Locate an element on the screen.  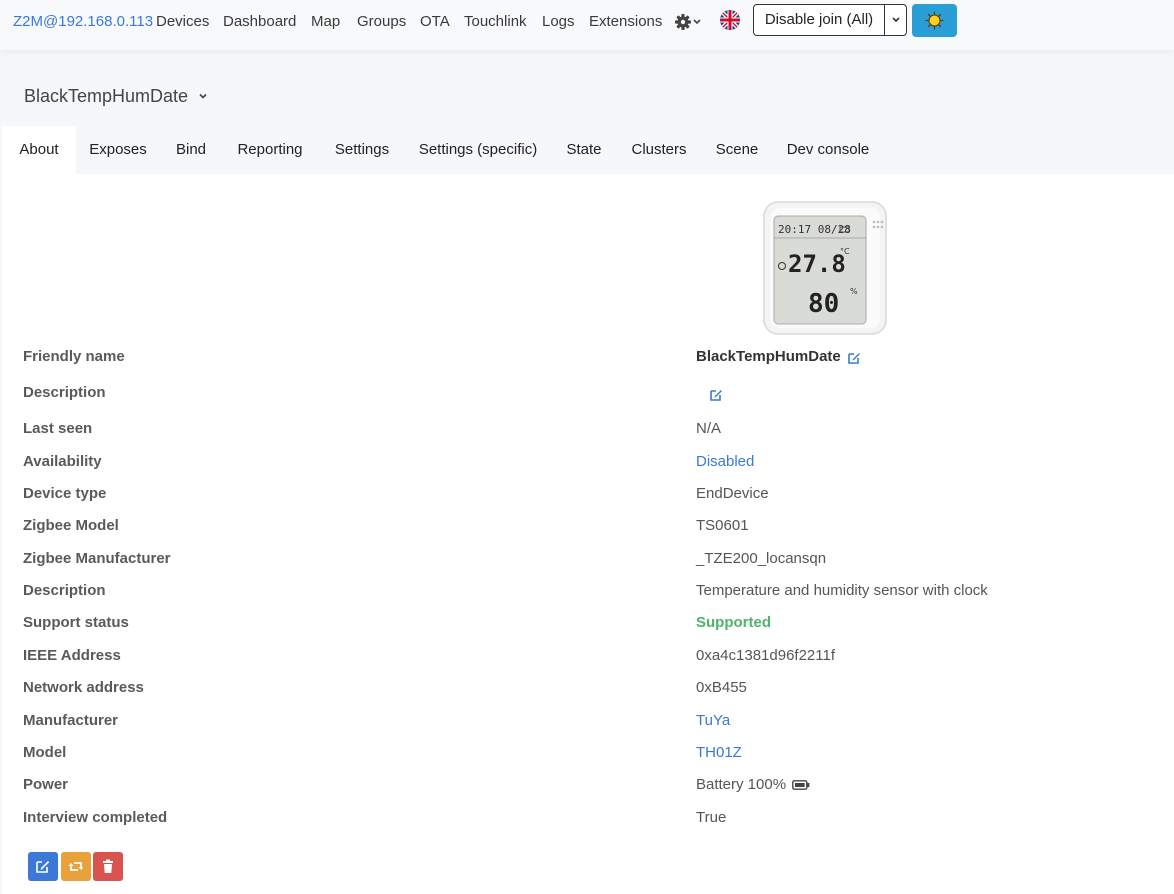
label-power: Power is located at coordinates (46, 784).